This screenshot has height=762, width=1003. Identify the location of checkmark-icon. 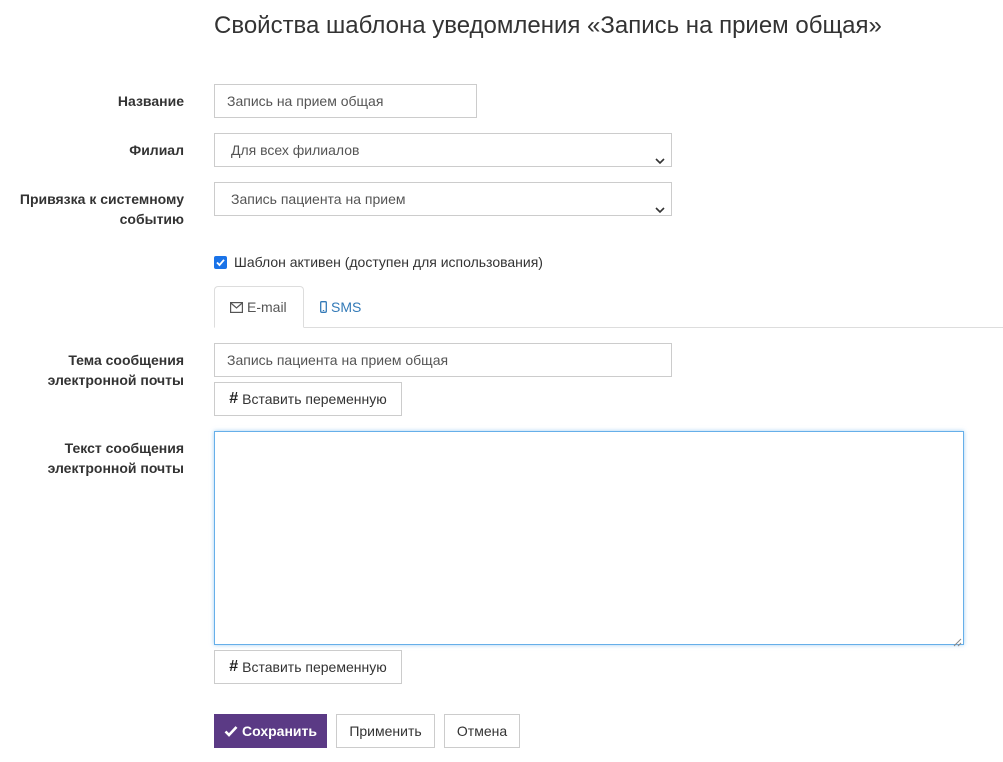
(231, 731).